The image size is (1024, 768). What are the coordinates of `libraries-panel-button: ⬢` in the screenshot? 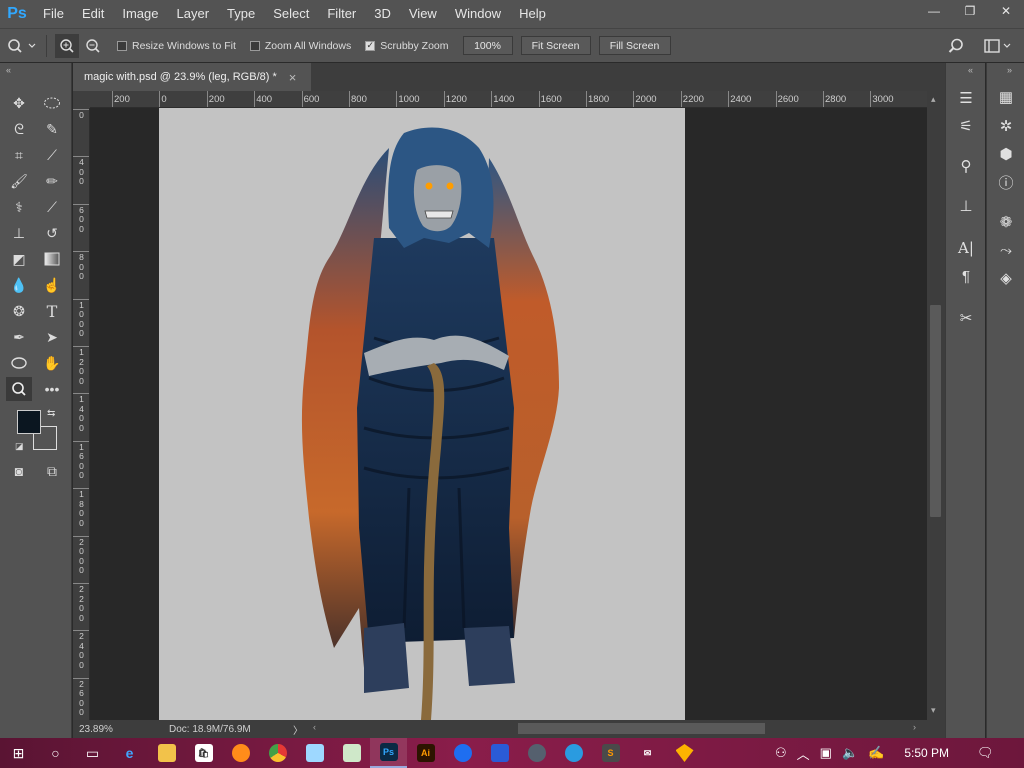 It's located at (1006, 154).